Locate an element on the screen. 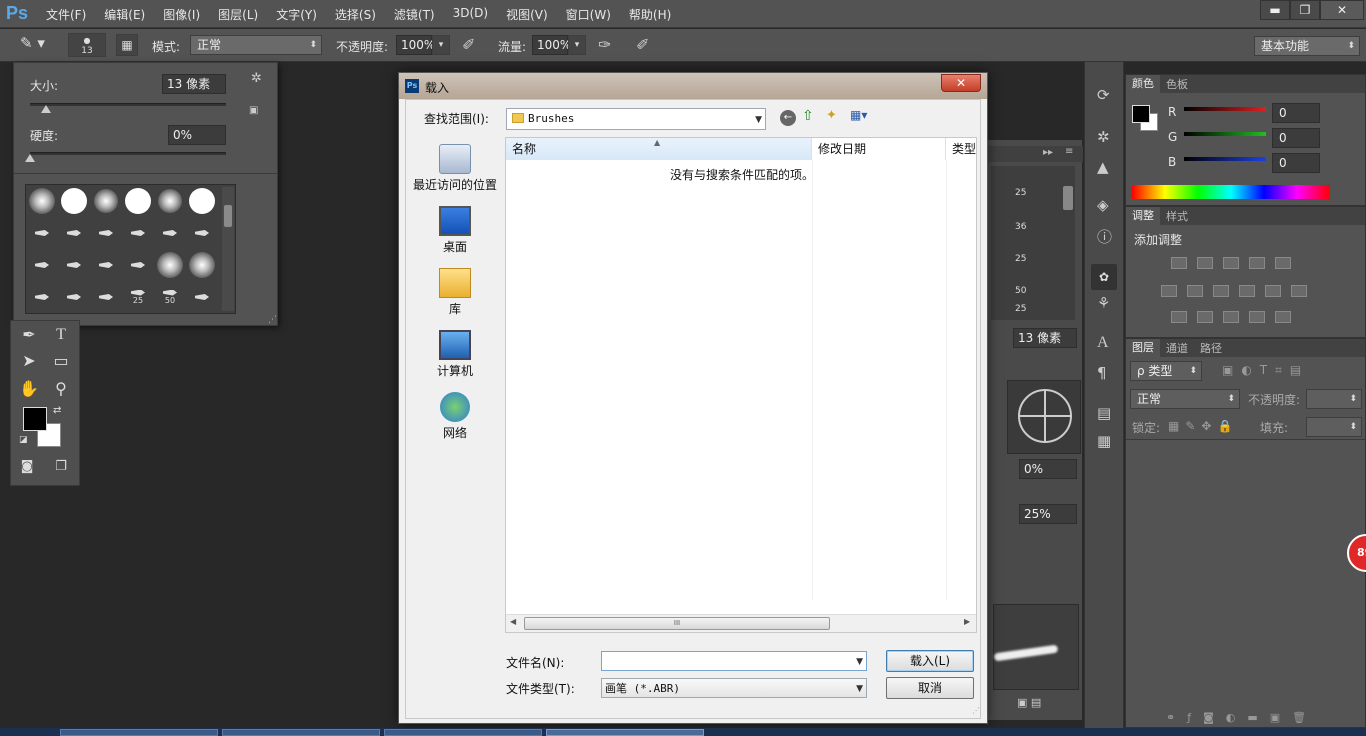  scroll-left-icon: ◀ is located at coordinates (513, 621).